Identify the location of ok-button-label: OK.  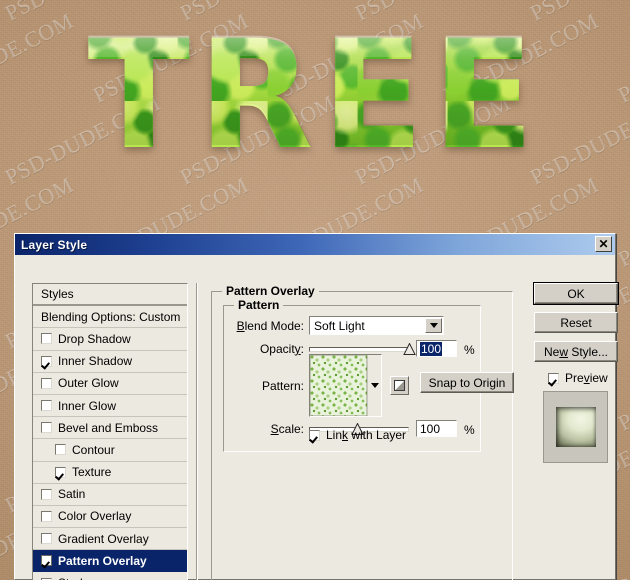
(576, 293).